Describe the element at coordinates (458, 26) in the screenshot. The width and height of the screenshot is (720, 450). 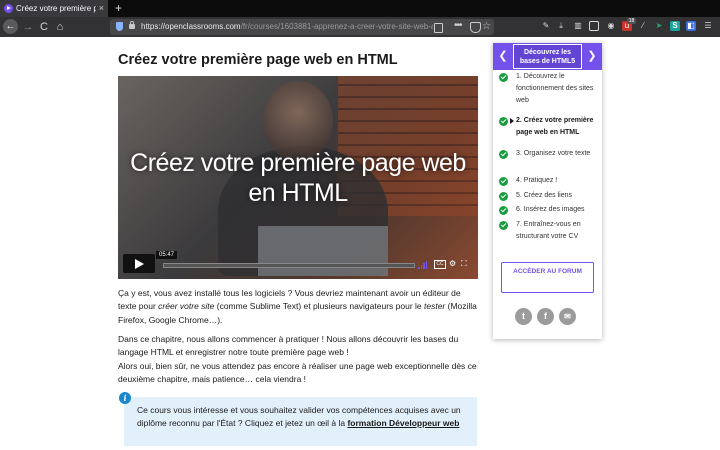
I see `page-actions-icon: •••` at that location.